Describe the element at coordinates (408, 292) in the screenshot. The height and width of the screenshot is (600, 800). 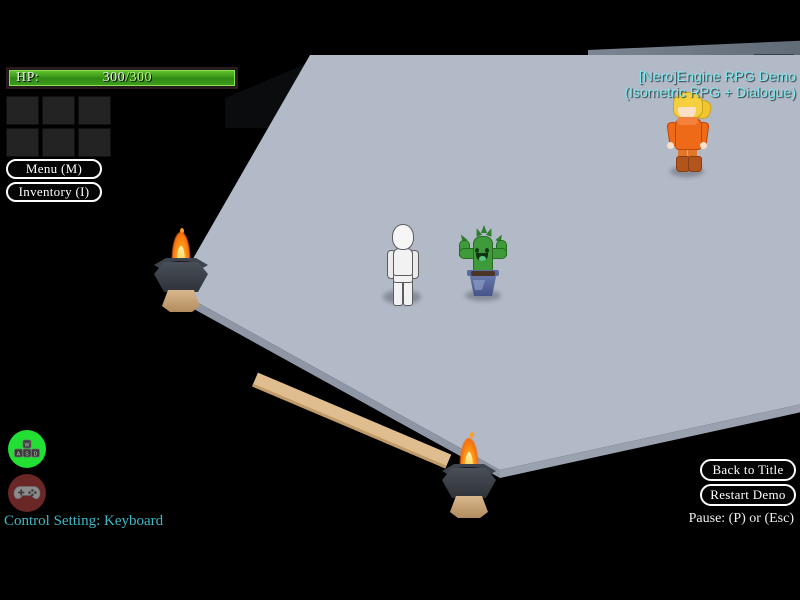
I see `player-leg-right` at that location.